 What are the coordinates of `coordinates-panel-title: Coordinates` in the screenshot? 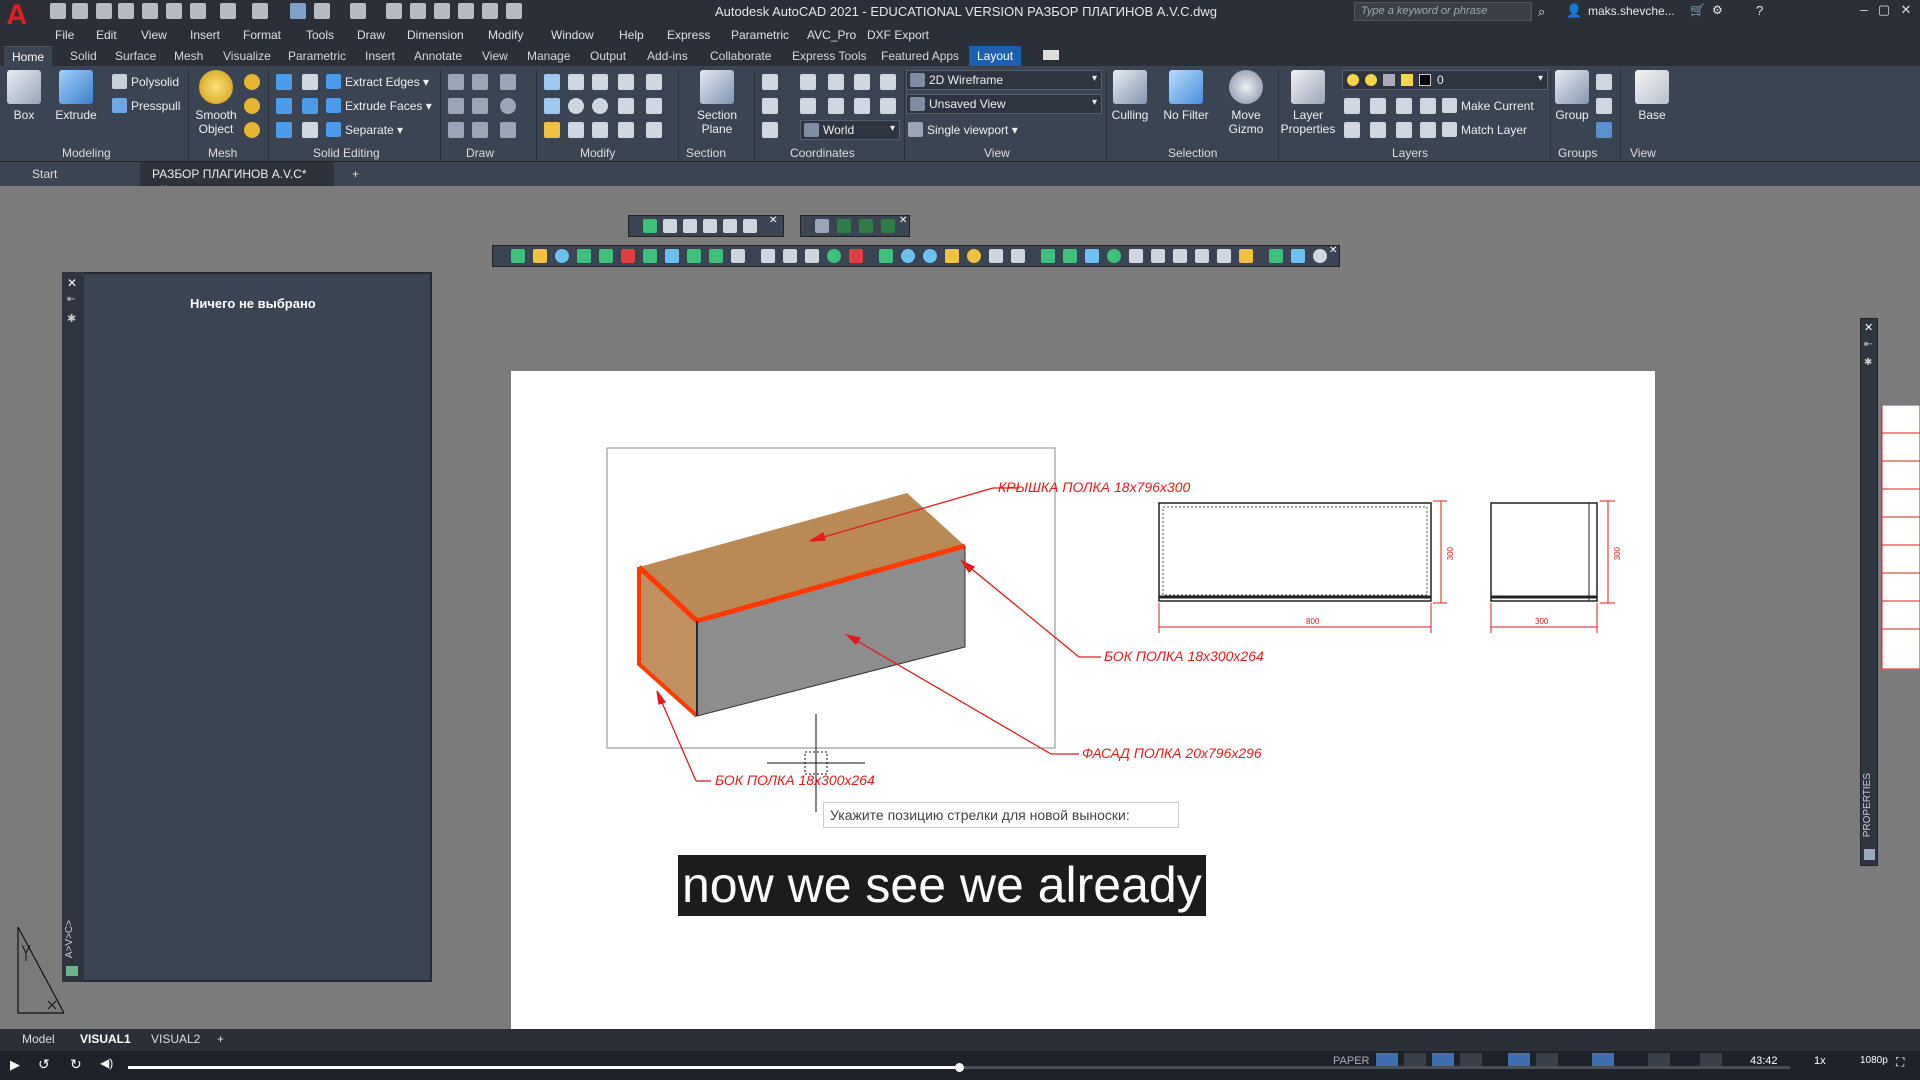 It's located at (822, 153).